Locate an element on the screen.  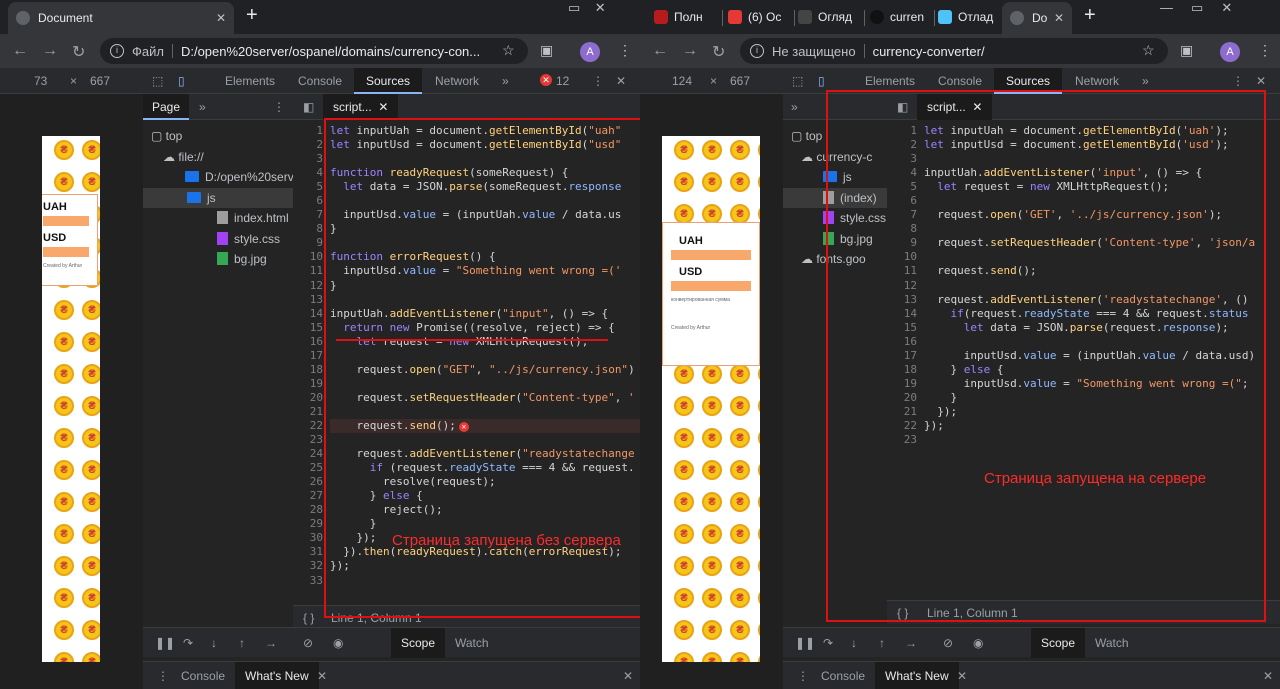
tree-item: D:/open%20serv is located at coordinates (218, 177).